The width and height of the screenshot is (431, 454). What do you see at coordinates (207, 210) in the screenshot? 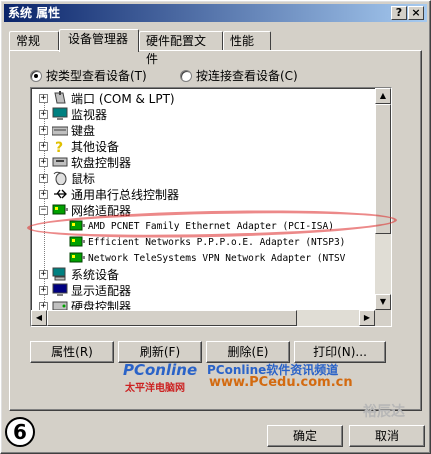
I see `tree-item-network-adapters: − 网络适配器` at bounding box center [207, 210].